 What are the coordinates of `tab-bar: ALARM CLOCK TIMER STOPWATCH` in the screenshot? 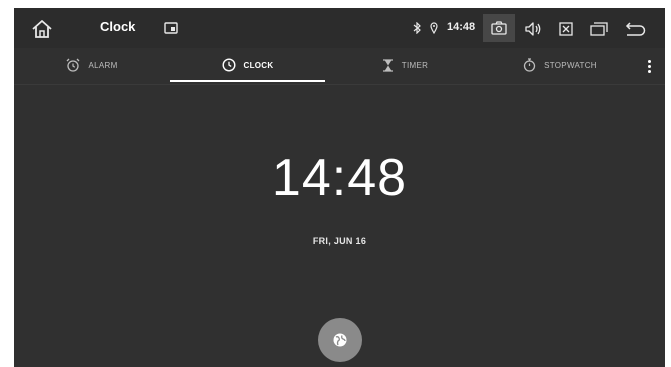 It's located at (339, 66).